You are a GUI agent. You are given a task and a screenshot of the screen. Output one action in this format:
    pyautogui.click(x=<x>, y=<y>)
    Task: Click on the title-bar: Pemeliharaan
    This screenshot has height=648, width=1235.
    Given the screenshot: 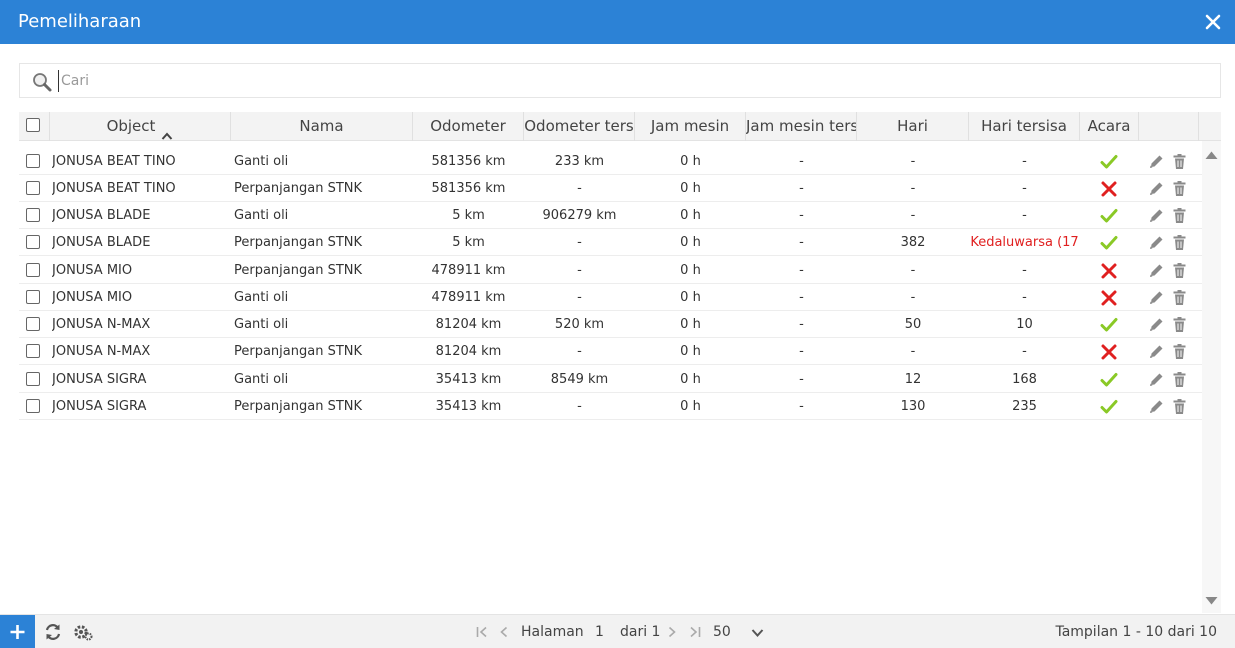 What is the action you would take?
    pyautogui.click(x=617, y=22)
    